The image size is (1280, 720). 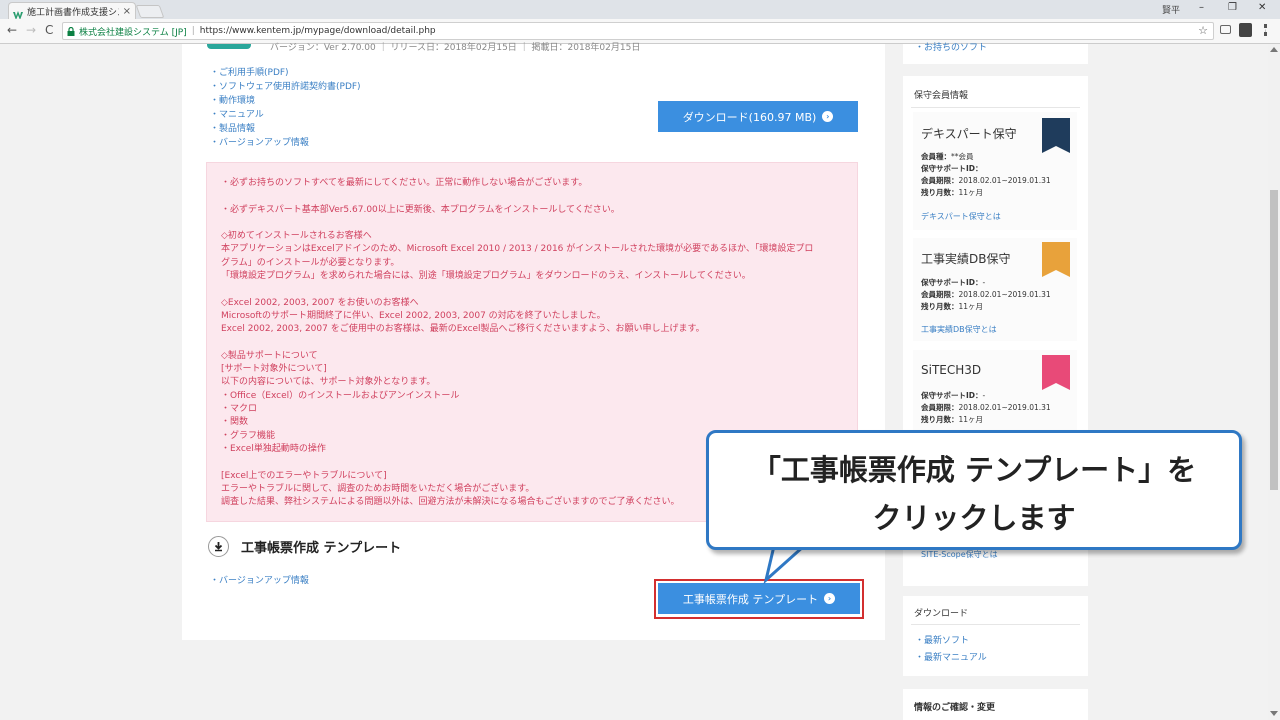 I want to click on plan-name: SiTECH3D, so click(x=951, y=370).